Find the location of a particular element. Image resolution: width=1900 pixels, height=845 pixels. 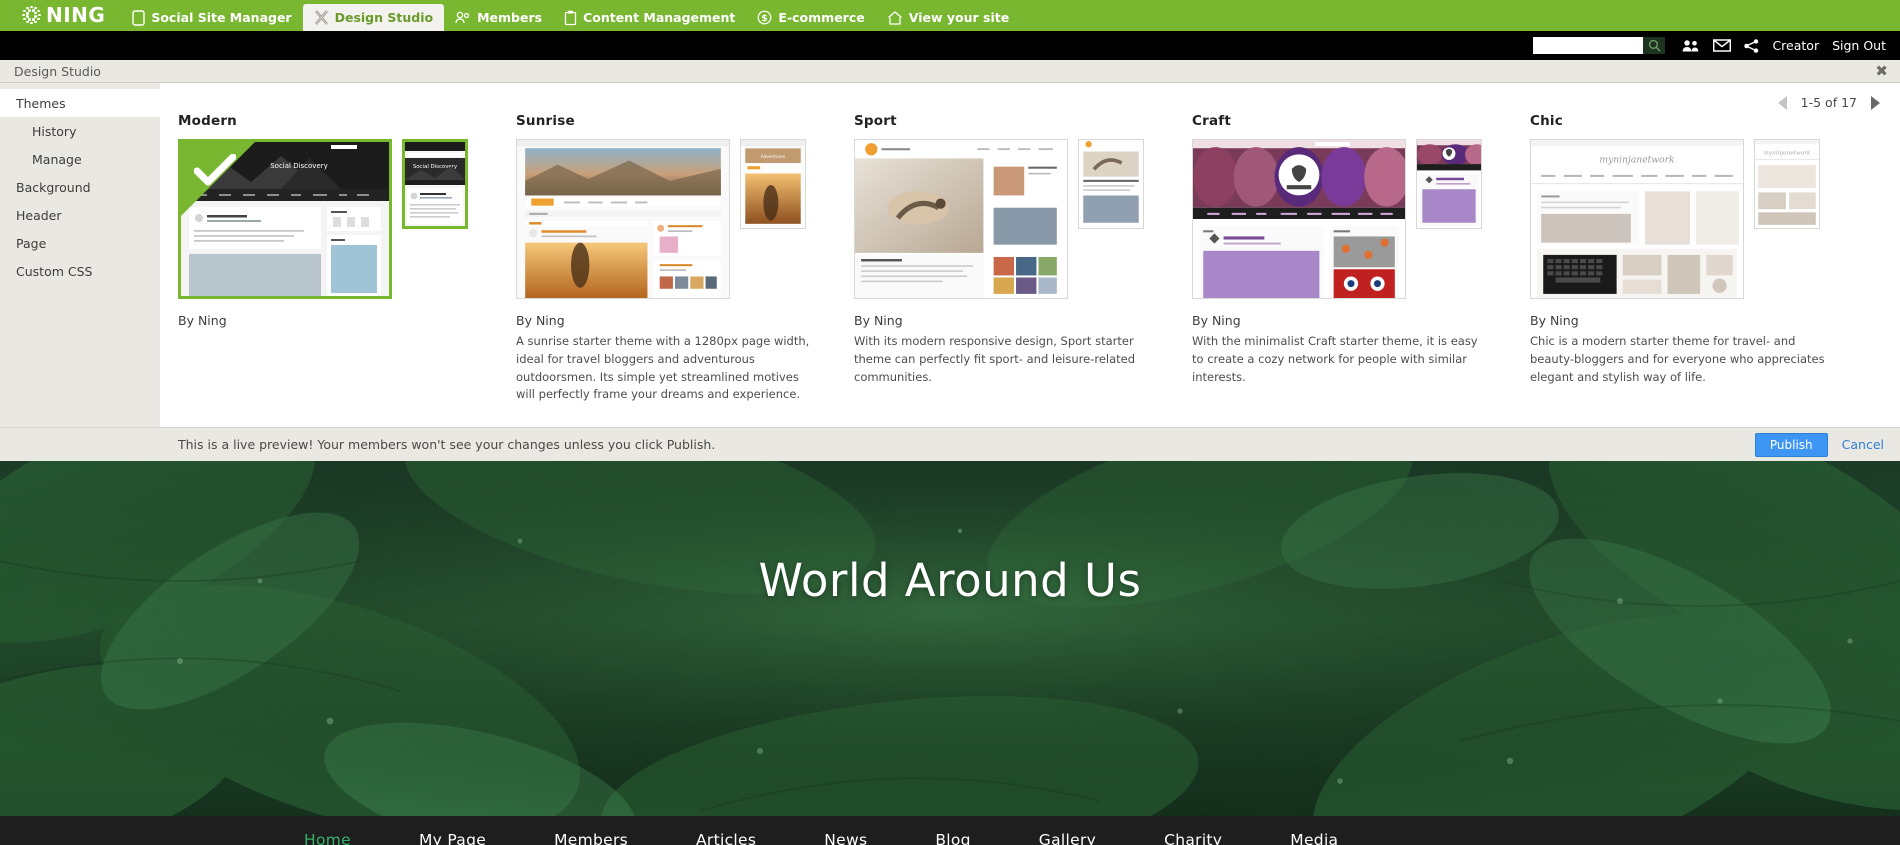

mail-icon is located at coordinates (1722, 45).